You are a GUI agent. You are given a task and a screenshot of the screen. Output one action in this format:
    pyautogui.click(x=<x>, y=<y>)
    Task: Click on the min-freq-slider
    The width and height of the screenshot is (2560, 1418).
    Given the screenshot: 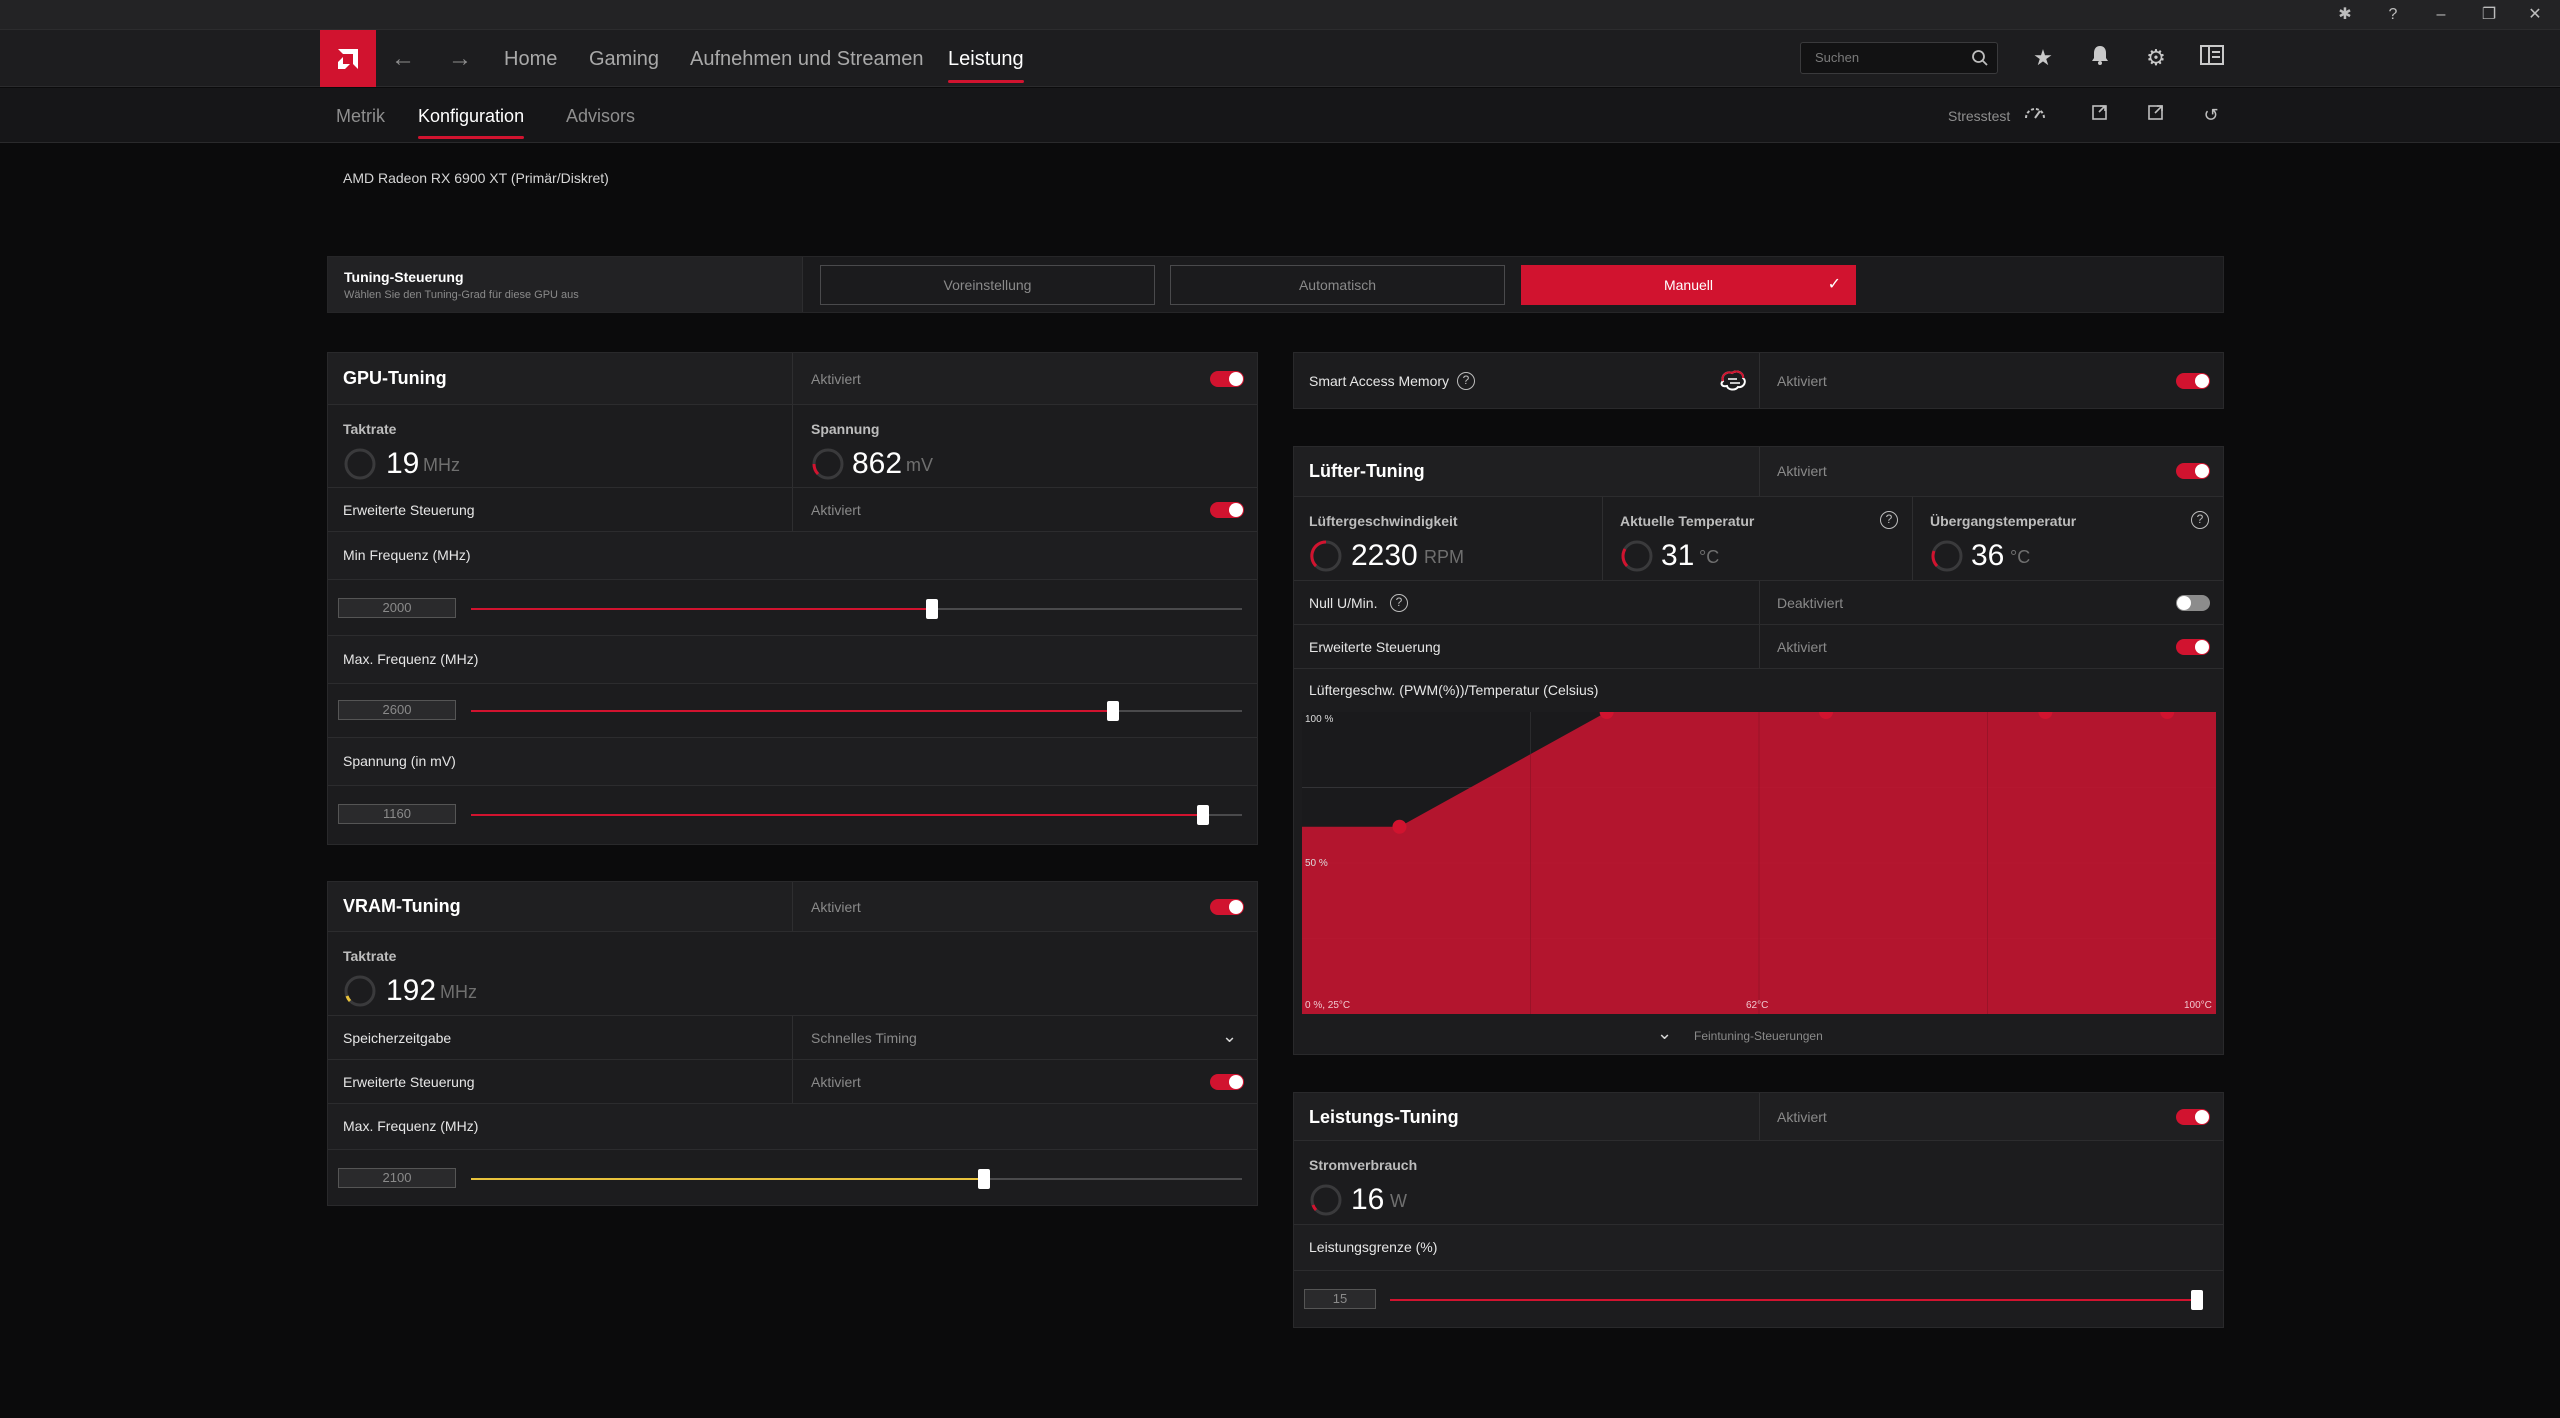 What is the action you would take?
    pyautogui.click(x=856, y=609)
    